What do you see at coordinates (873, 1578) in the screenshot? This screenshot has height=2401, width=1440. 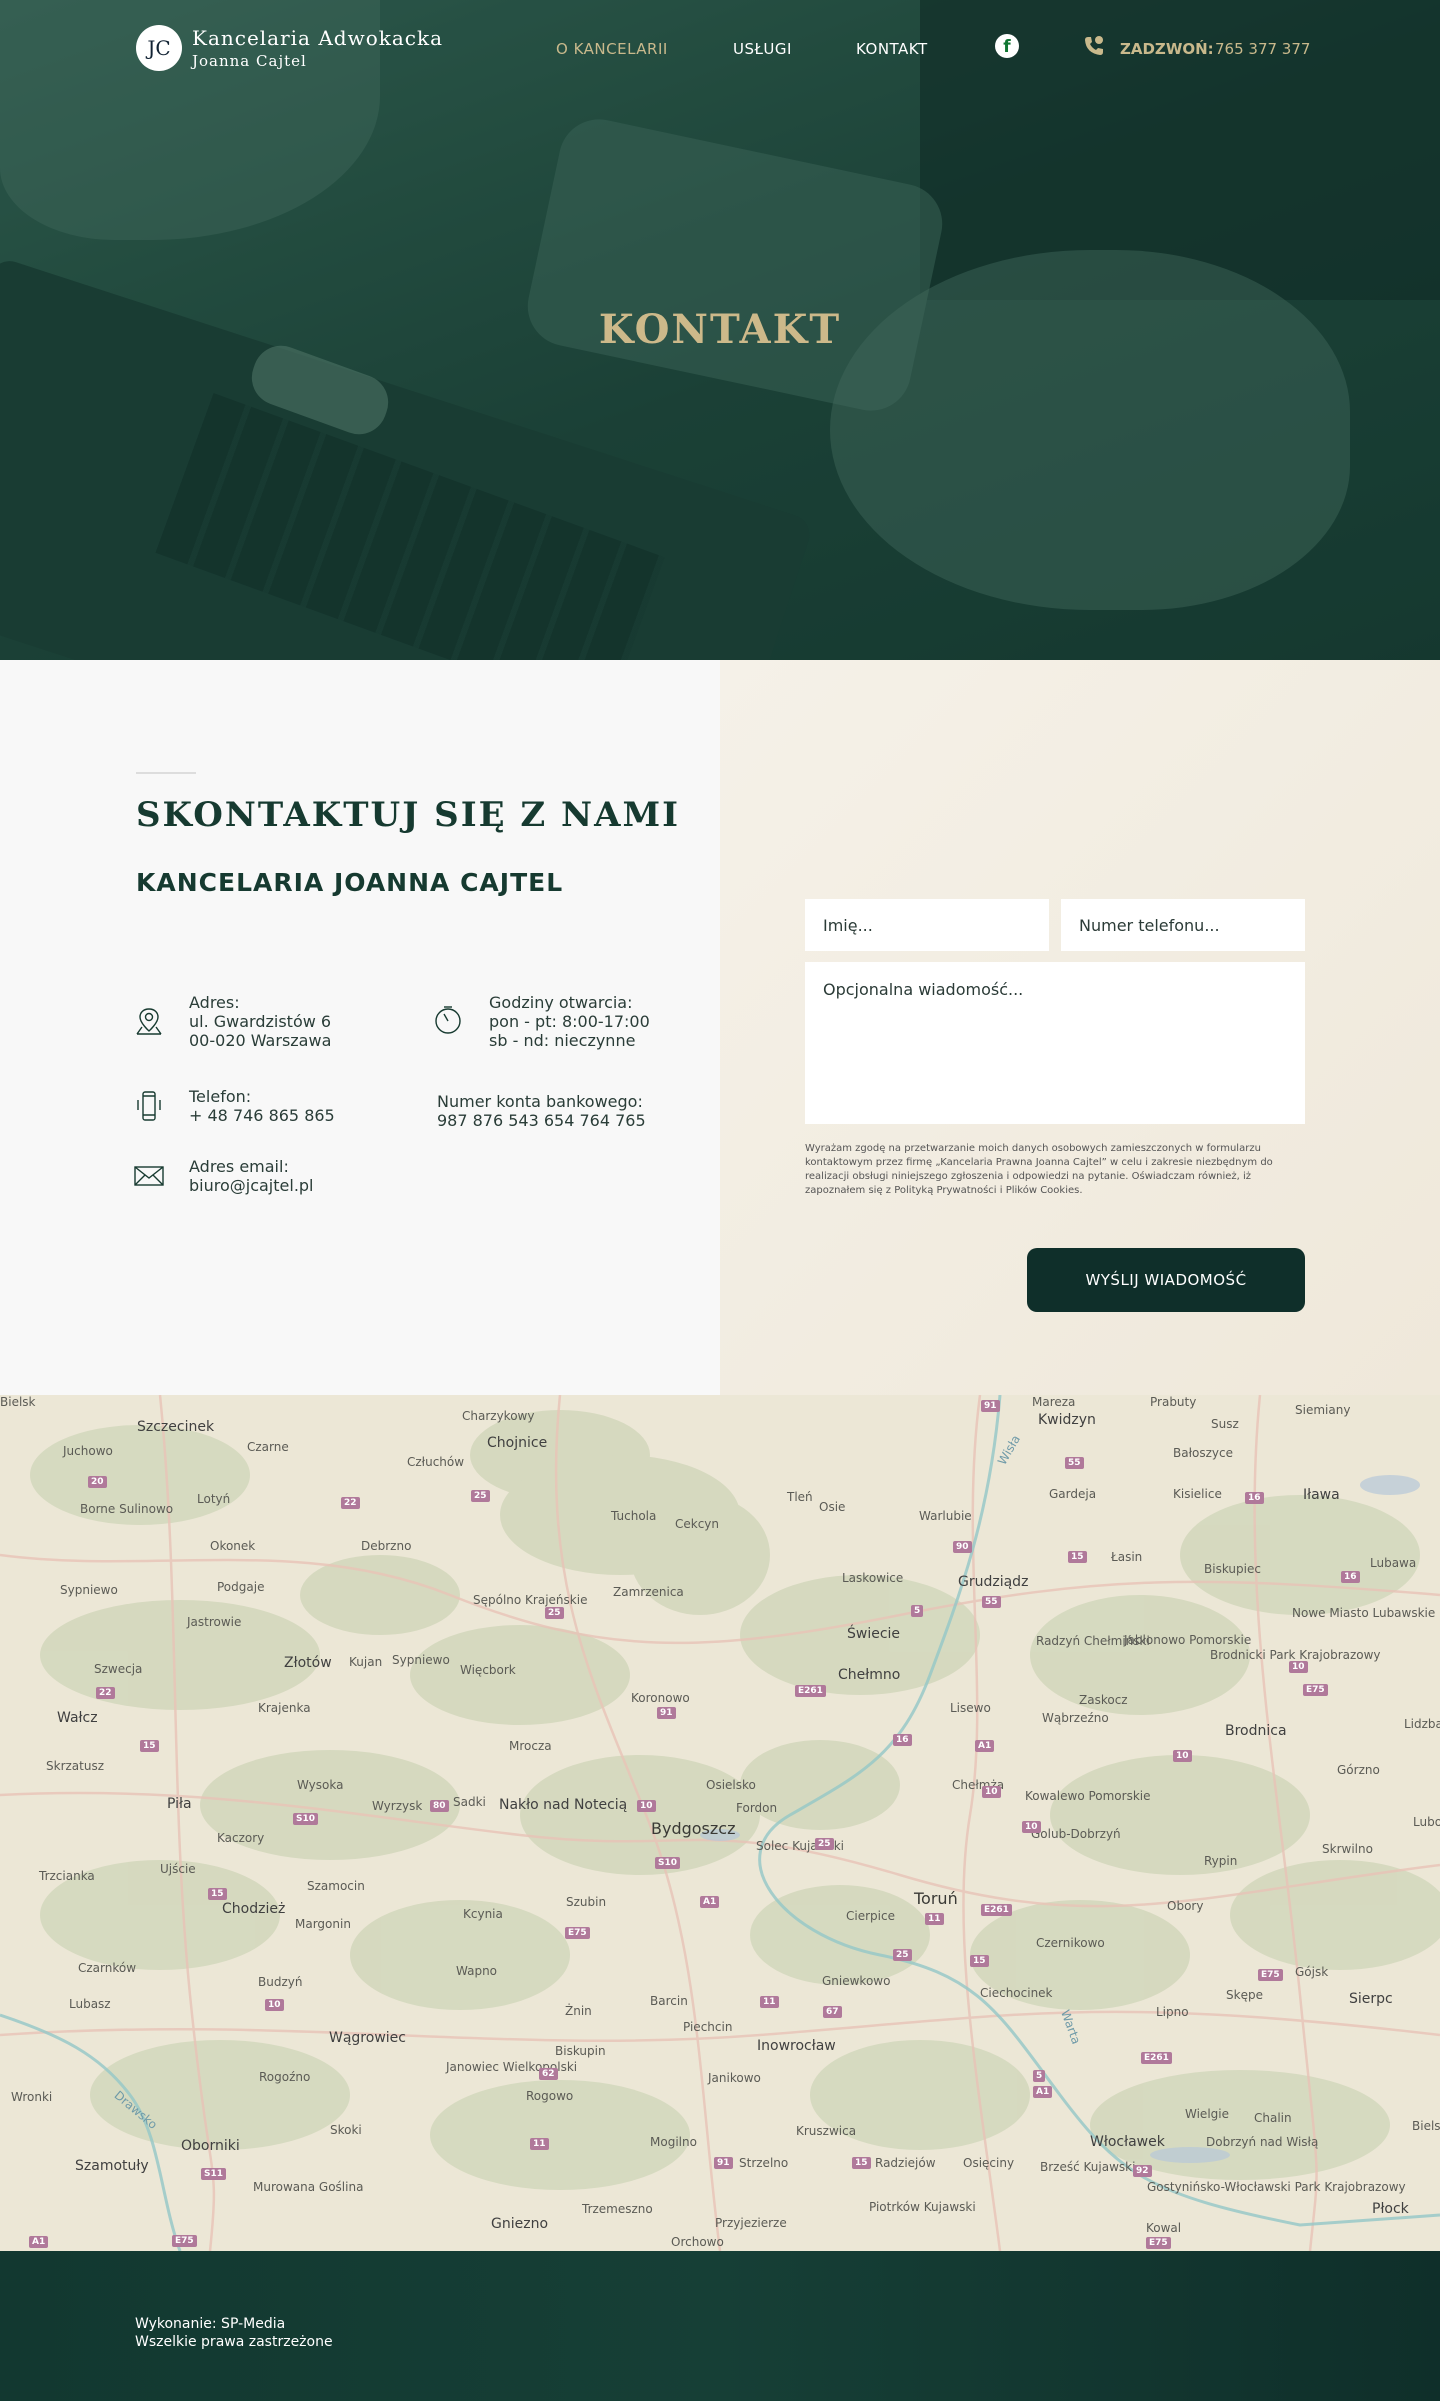 I see `map-place-label: Laskowice` at bounding box center [873, 1578].